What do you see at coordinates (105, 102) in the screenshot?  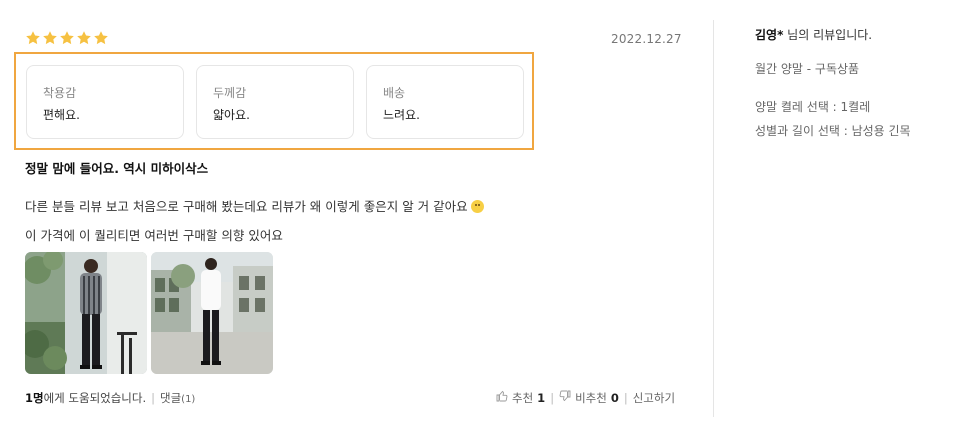 I see `attribute-card-fit: 착용감 편해요.` at bounding box center [105, 102].